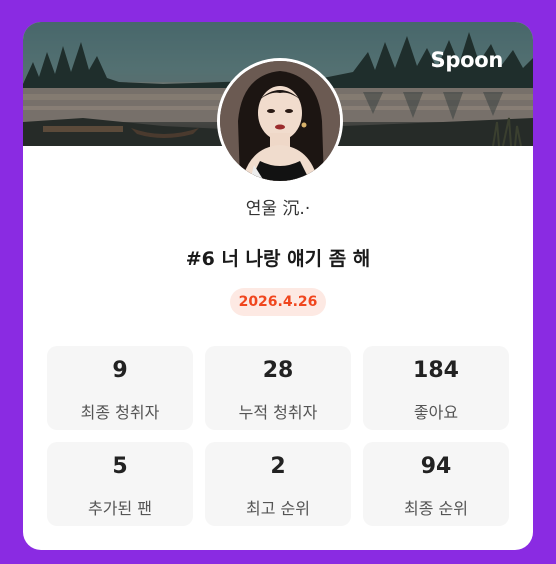 The height and width of the screenshot is (564, 556). I want to click on stat-label: 최종 순위, so click(436, 508).